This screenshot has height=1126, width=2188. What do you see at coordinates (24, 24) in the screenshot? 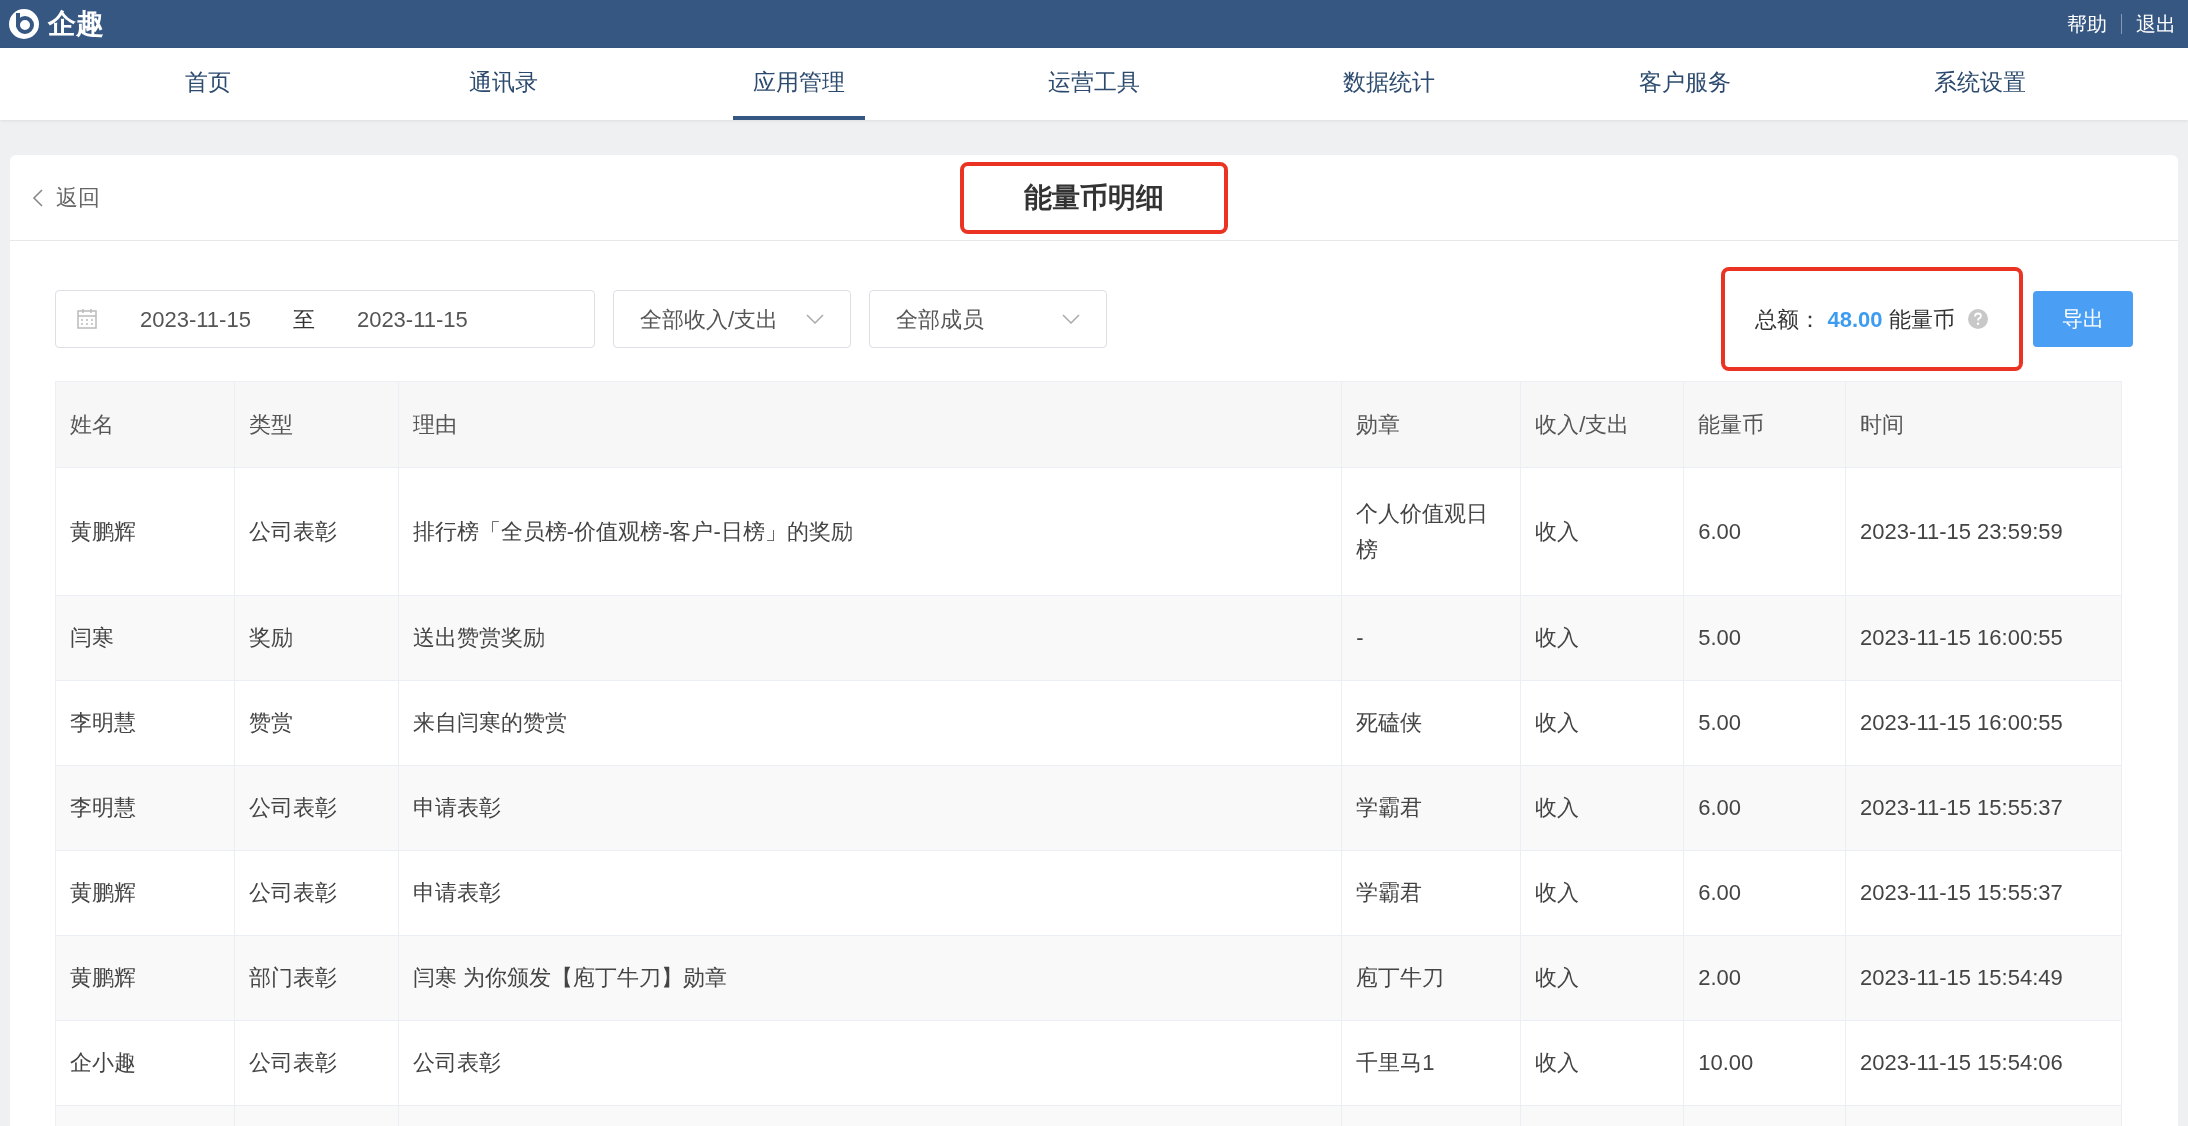
I see `logo-icon` at bounding box center [24, 24].